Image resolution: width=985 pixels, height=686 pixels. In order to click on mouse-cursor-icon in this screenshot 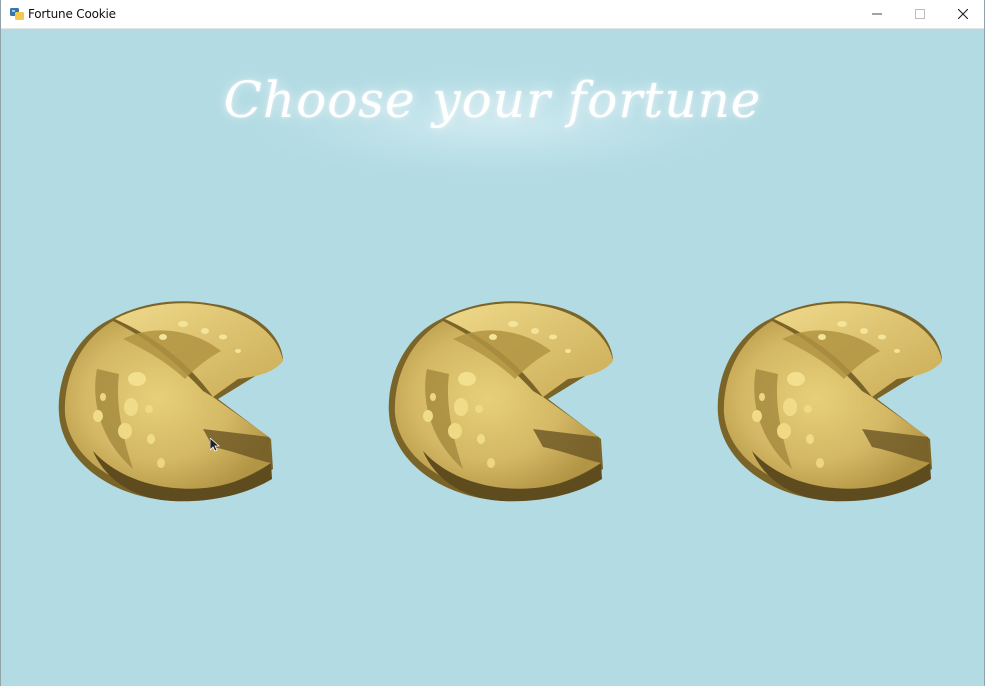, I will do `click(215, 445)`.